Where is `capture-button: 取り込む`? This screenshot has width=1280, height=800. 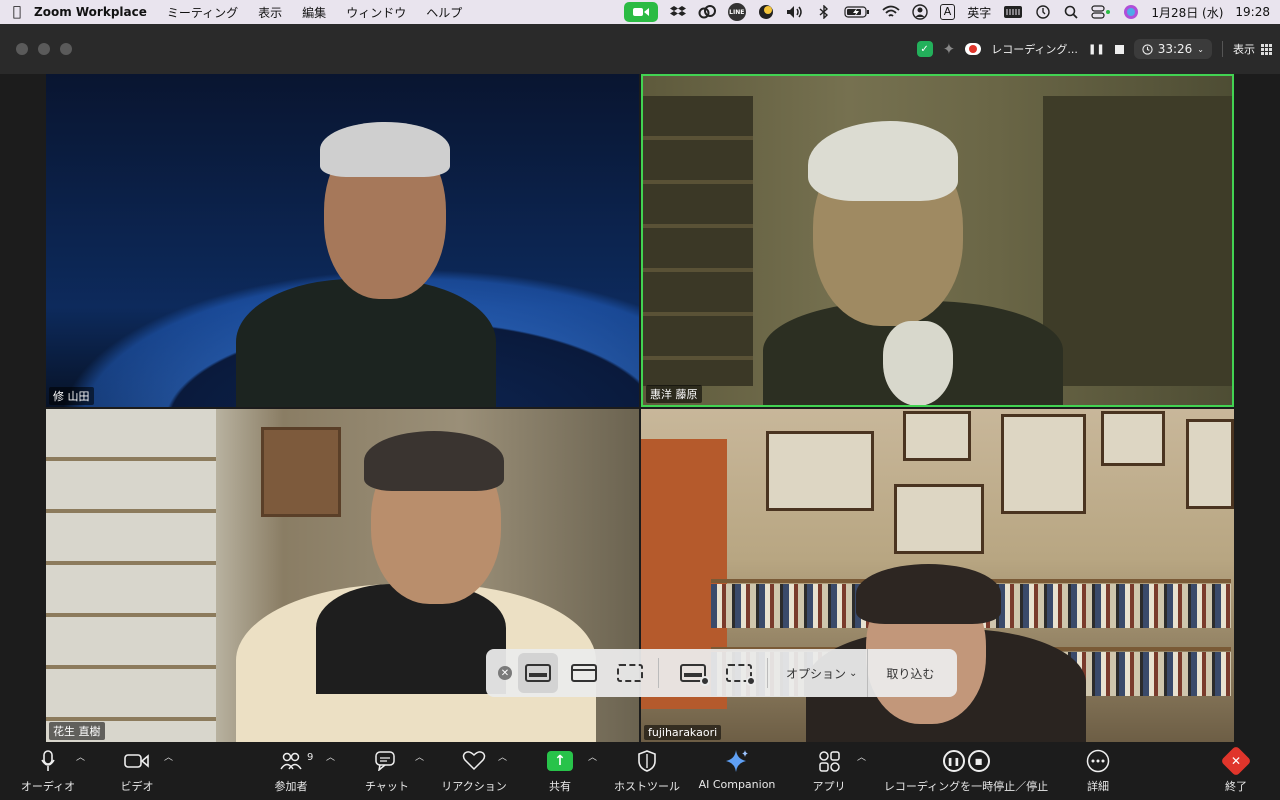 capture-button: 取り込む is located at coordinates (909, 673).